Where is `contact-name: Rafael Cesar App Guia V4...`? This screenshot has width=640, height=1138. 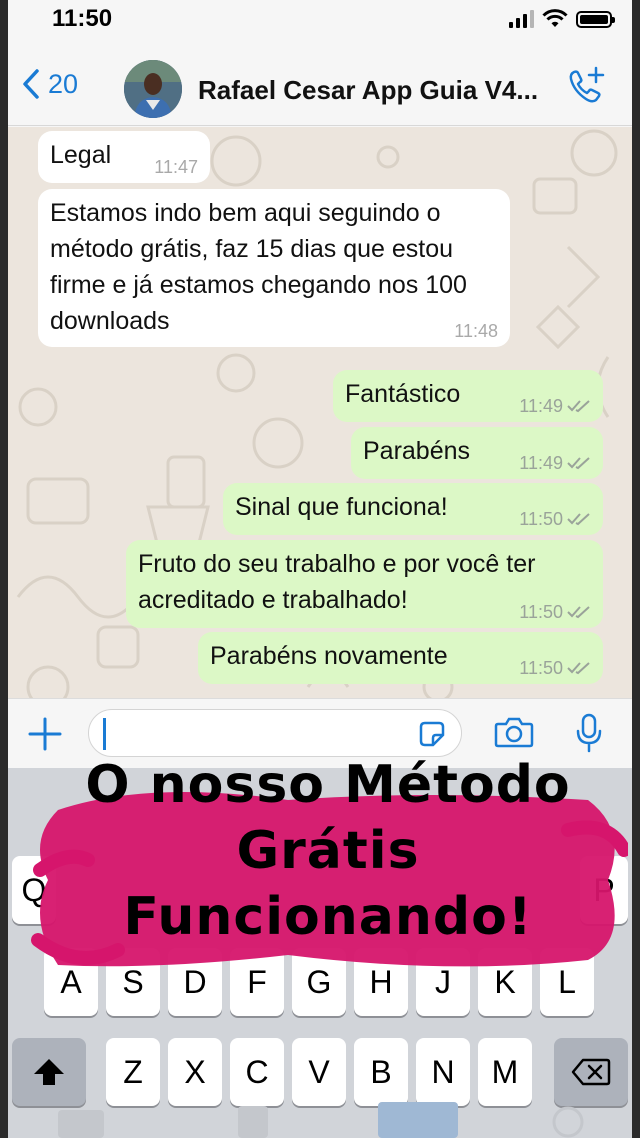
contact-name: Rafael Cesar App Guia V4... is located at coordinates (368, 90).